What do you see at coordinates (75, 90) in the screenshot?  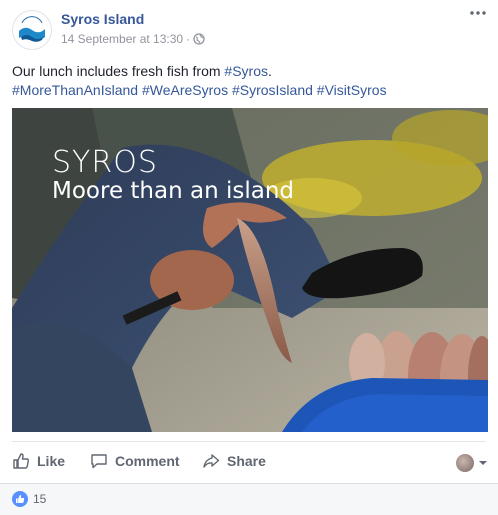 I see `hashtag-morethananisland: #MoreThanAnIsland` at bounding box center [75, 90].